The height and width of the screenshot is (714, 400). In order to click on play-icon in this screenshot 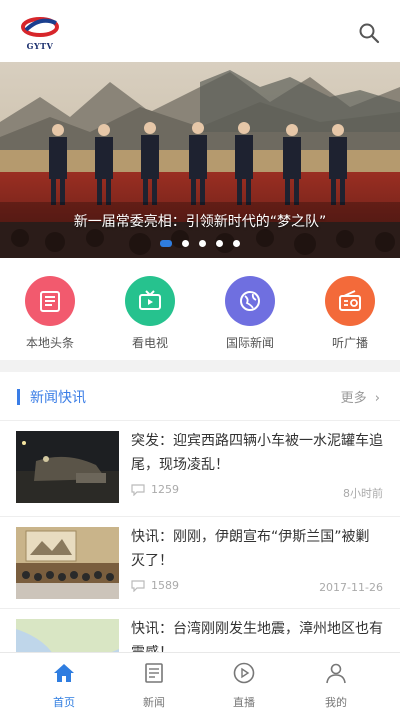, I will do `click(244, 673)`.